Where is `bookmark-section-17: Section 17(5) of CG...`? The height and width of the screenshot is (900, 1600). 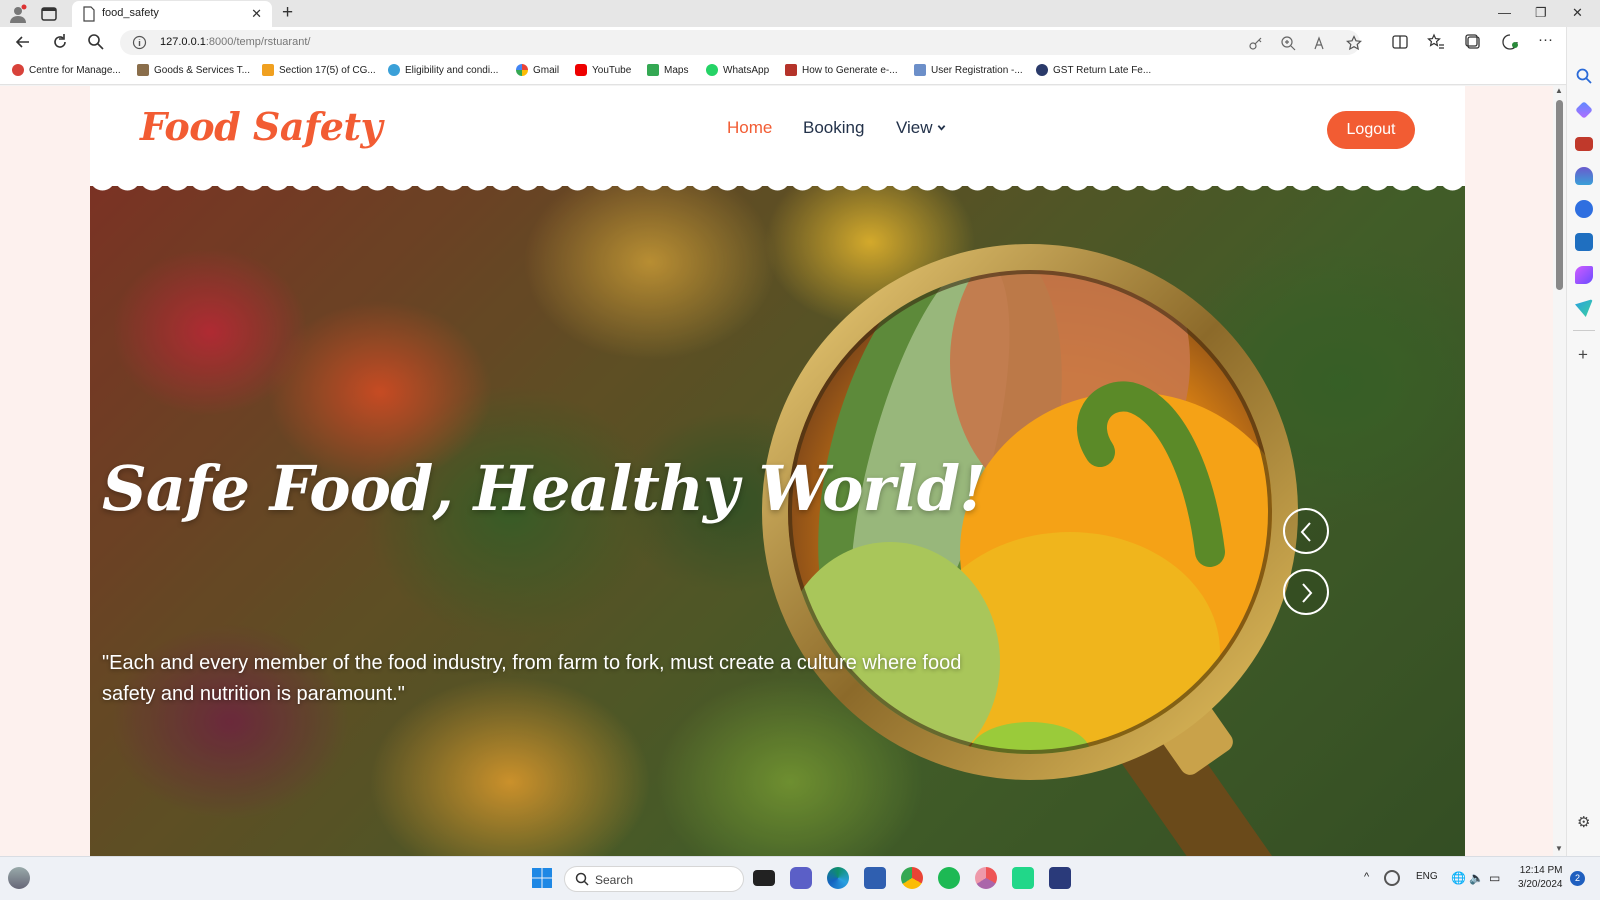 bookmark-section-17: Section 17(5) of CG... is located at coordinates (319, 70).